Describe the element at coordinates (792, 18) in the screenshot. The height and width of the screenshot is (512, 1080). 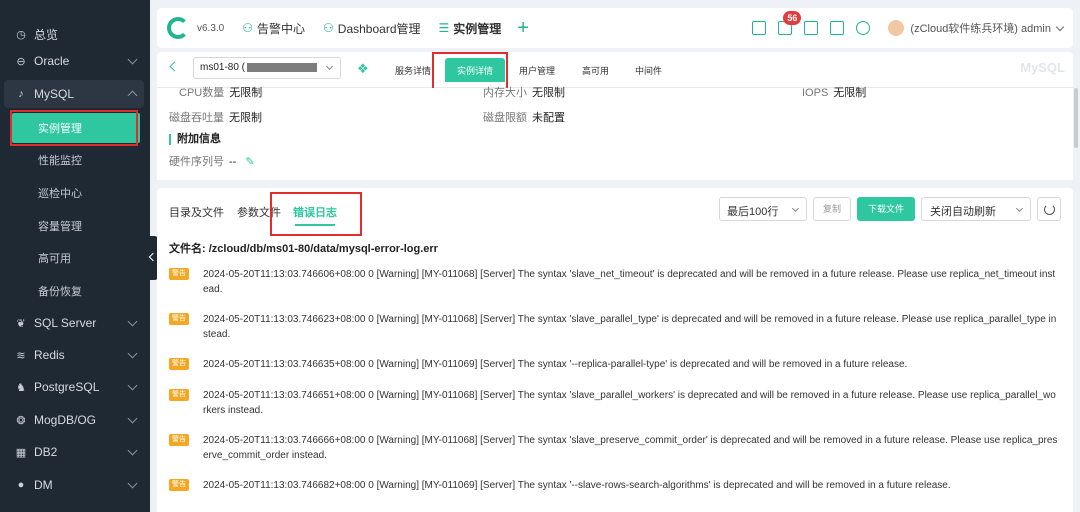
I see `notification-badge: 56` at that location.